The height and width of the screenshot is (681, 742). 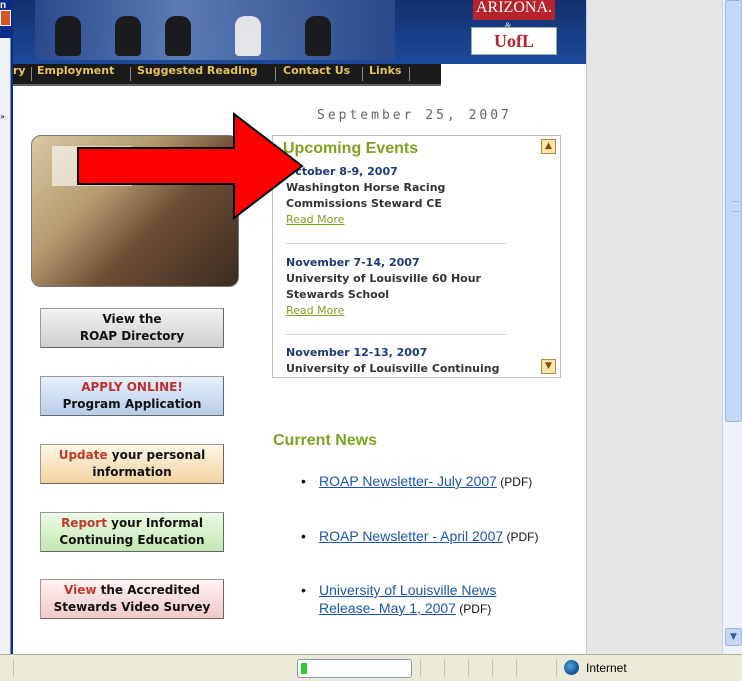 I want to click on button-highlight: View, so click(x=80, y=590).